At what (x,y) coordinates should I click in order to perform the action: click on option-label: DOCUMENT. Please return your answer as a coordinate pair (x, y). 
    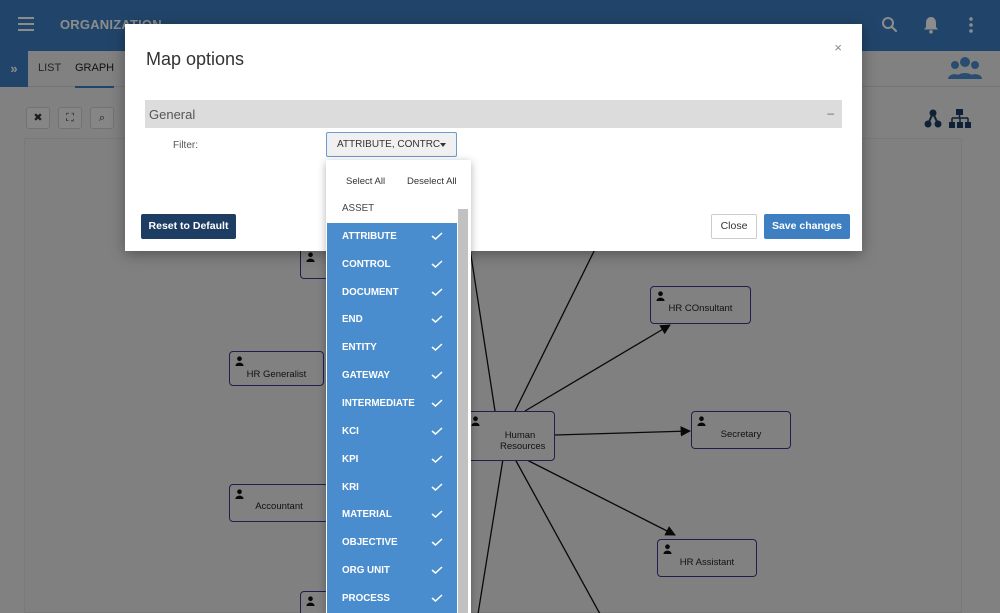
    Looking at the image, I should click on (370, 292).